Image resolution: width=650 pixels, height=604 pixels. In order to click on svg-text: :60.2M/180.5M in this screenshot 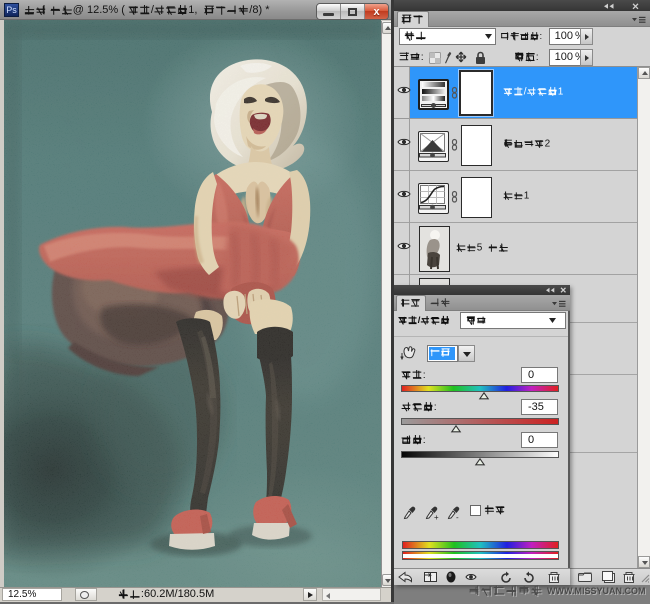, I will do `click(177, 594)`.